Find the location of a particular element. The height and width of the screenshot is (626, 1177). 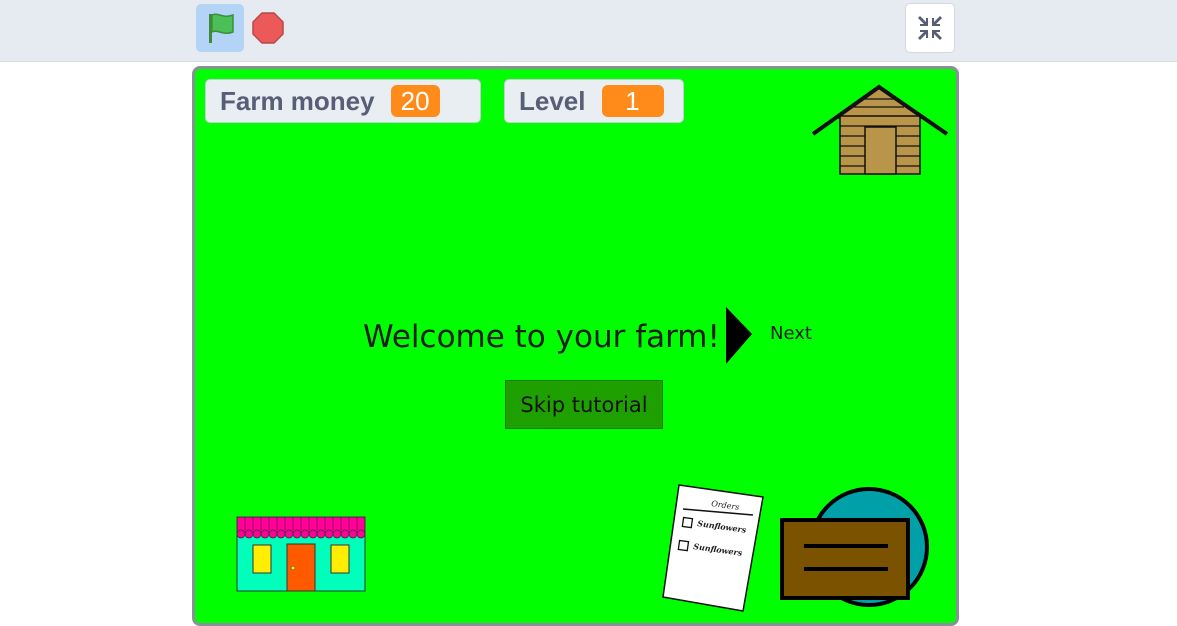

stage-header is located at coordinates (588, 31).